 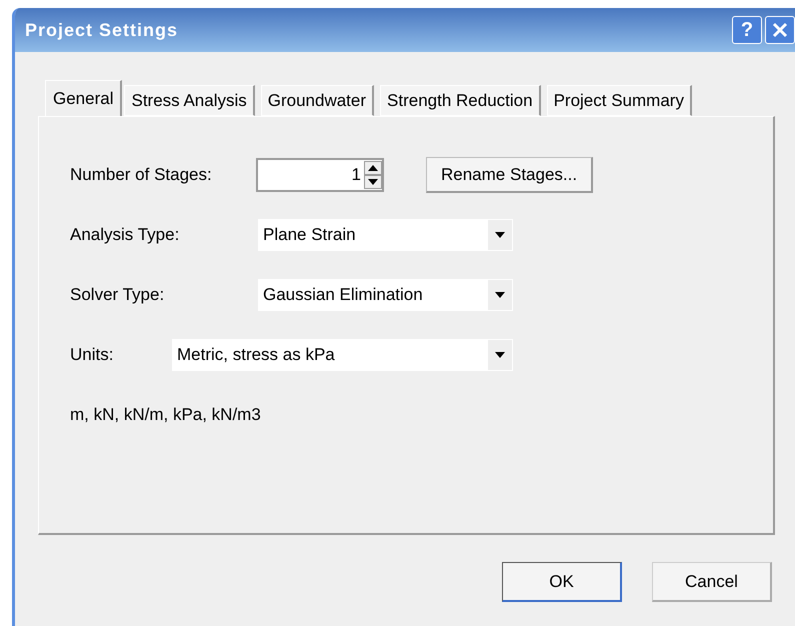 What do you see at coordinates (141, 175) in the screenshot?
I see `field-label: Number of Stages:` at bounding box center [141, 175].